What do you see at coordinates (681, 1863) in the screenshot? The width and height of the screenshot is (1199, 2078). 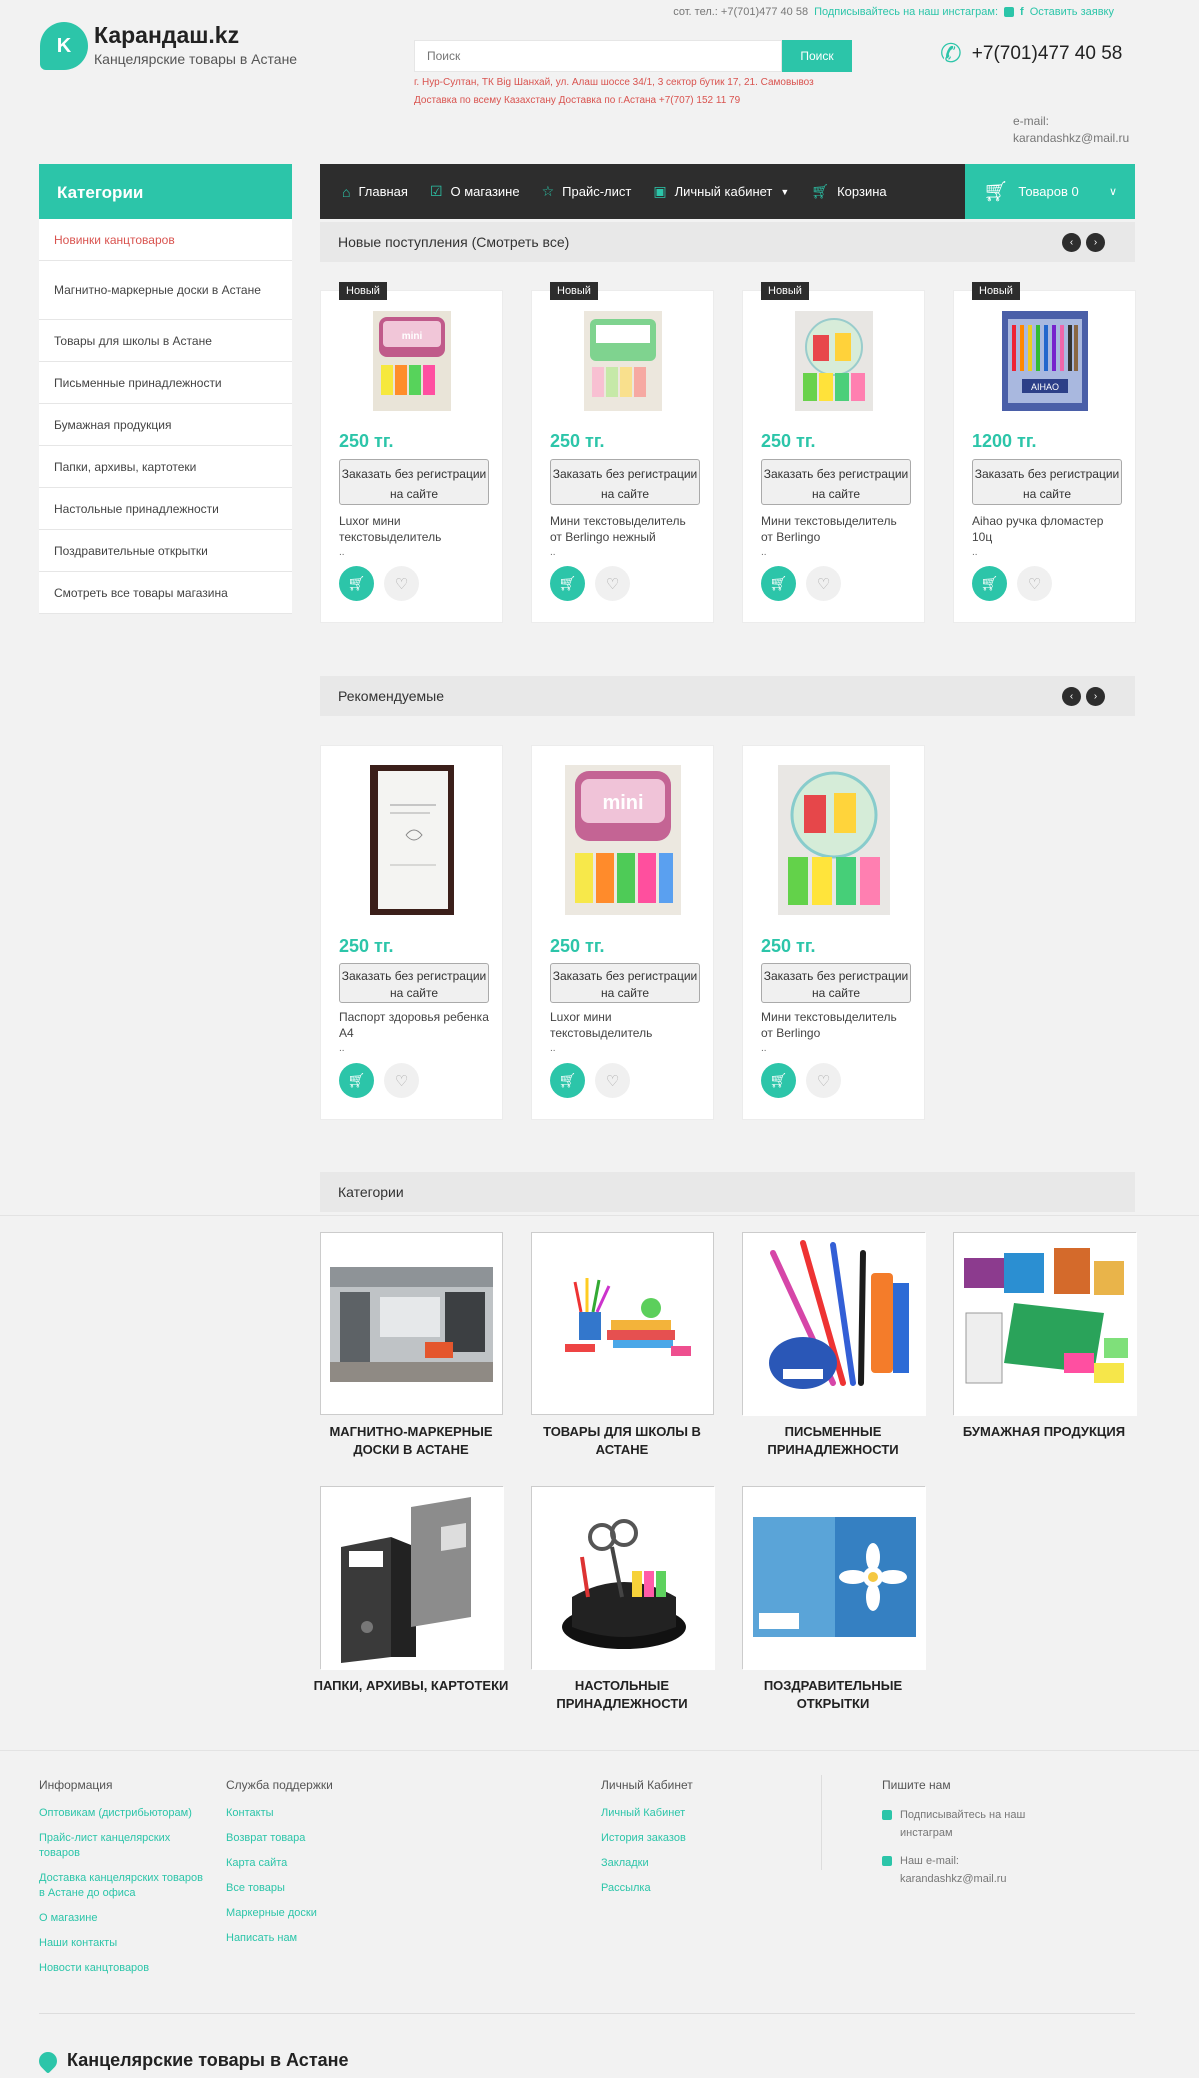 I see `footer-link: Закладки` at bounding box center [681, 1863].